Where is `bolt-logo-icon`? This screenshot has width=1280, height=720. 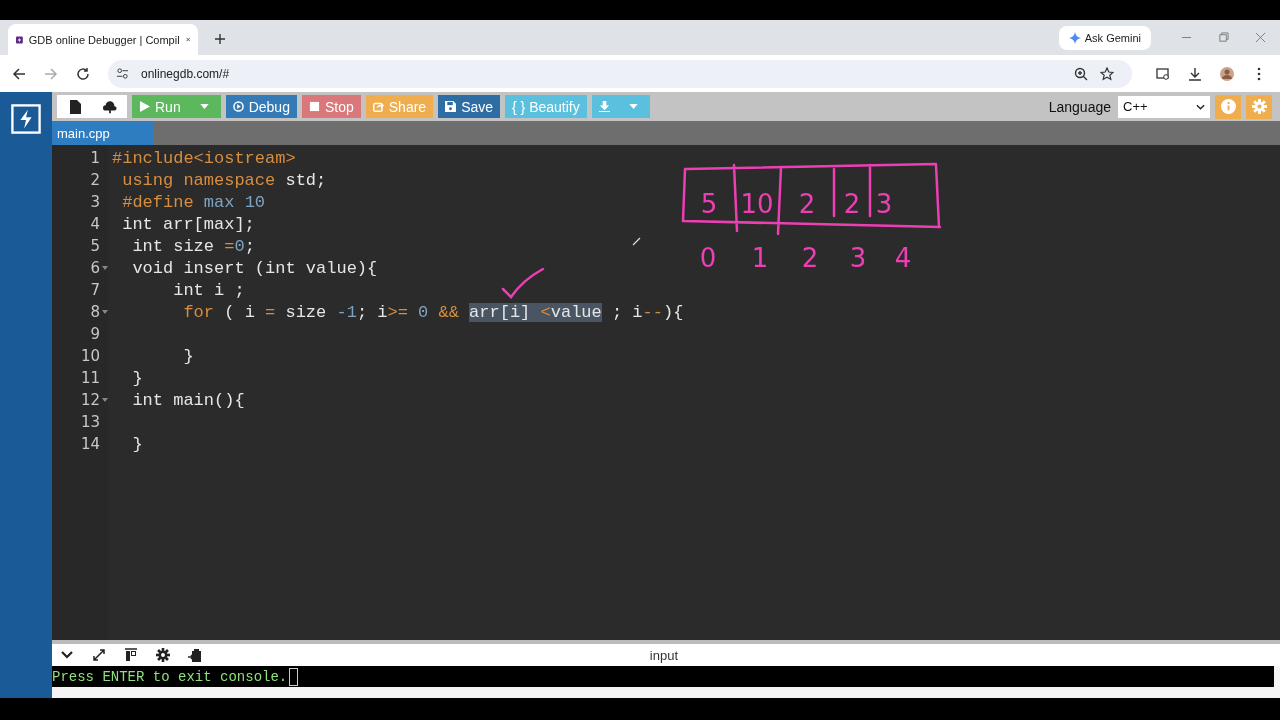
bolt-logo-icon is located at coordinates (26, 119).